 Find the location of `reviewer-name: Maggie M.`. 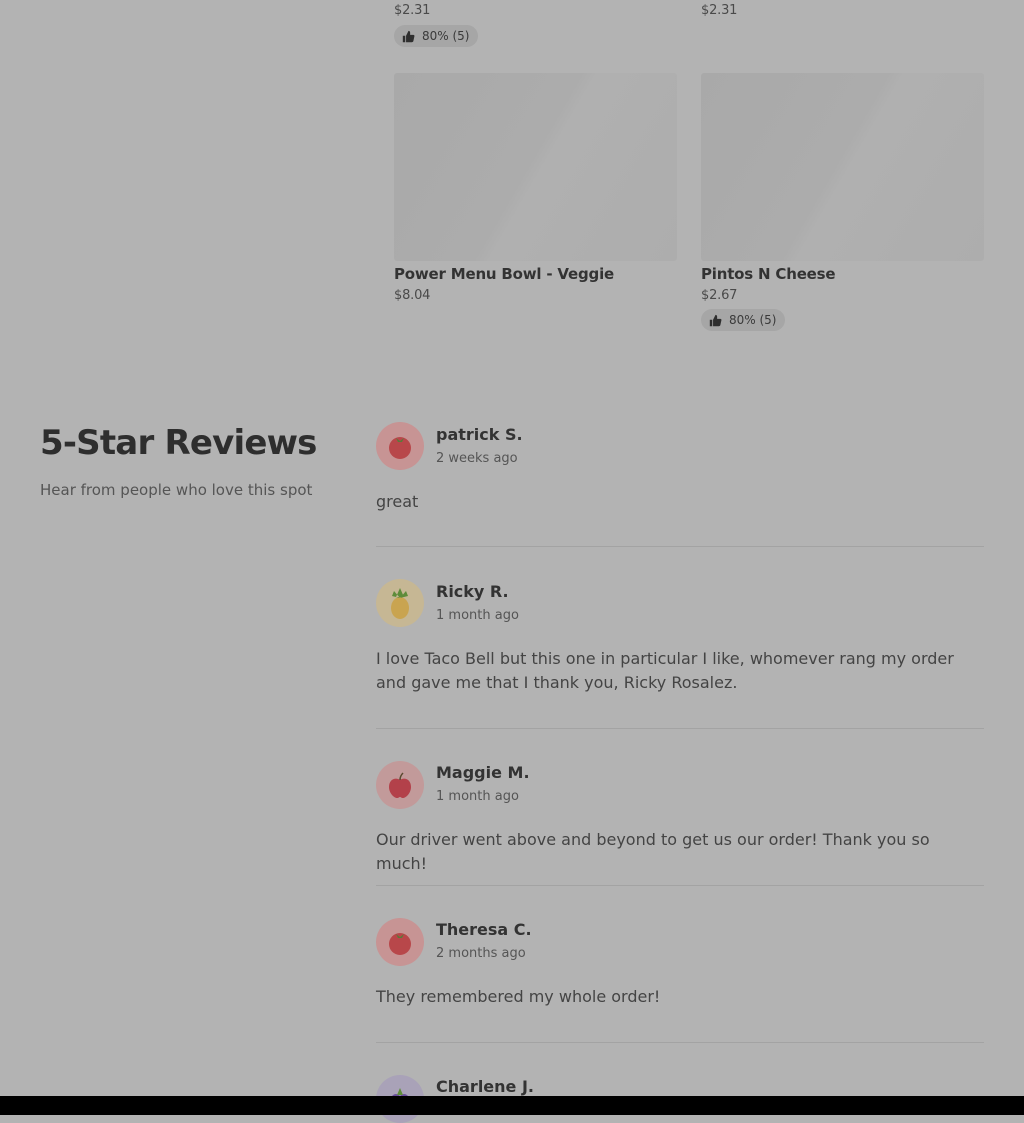

reviewer-name: Maggie M. is located at coordinates (483, 772).